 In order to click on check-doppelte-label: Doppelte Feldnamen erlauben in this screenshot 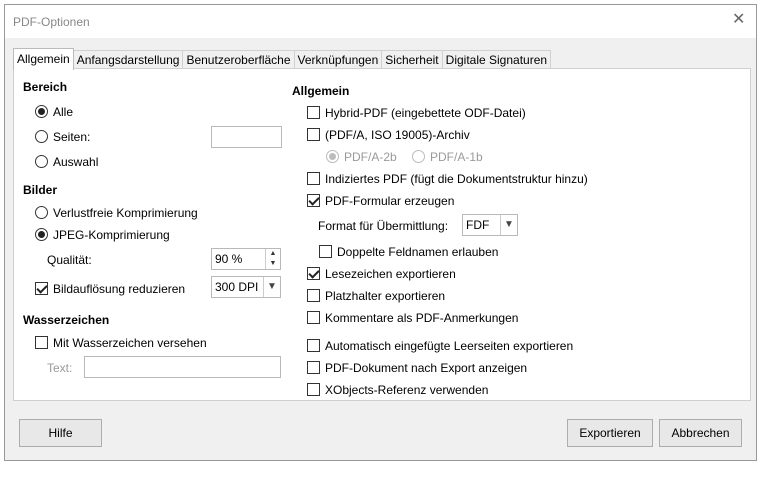, I will do `click(418, 251)`.